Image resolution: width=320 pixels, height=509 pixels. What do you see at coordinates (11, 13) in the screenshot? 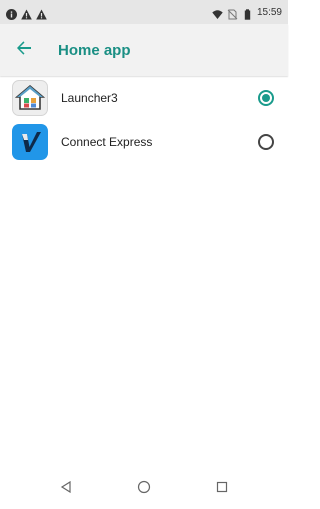
I see `info-icon` at bounding box center [11, 13].